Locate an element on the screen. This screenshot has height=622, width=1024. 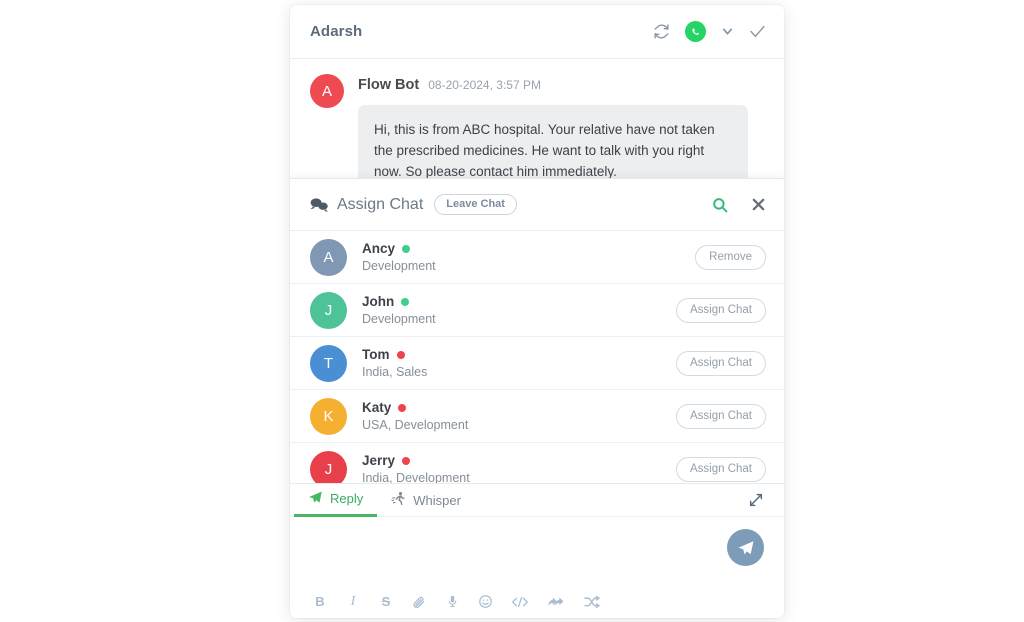
agent-name: Tom is located at coordinates (376, 354).